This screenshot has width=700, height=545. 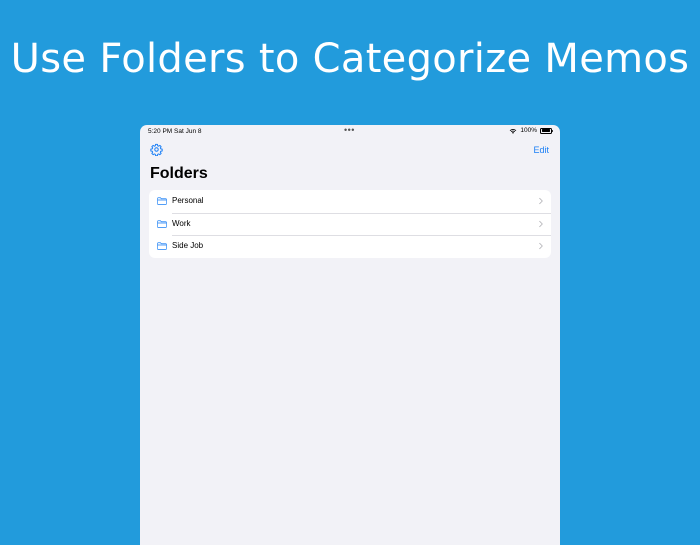 What do you see at coordinates (181, 223) in the screenshot?
I see `folder-label: Work` at bounding box center [181, 223].